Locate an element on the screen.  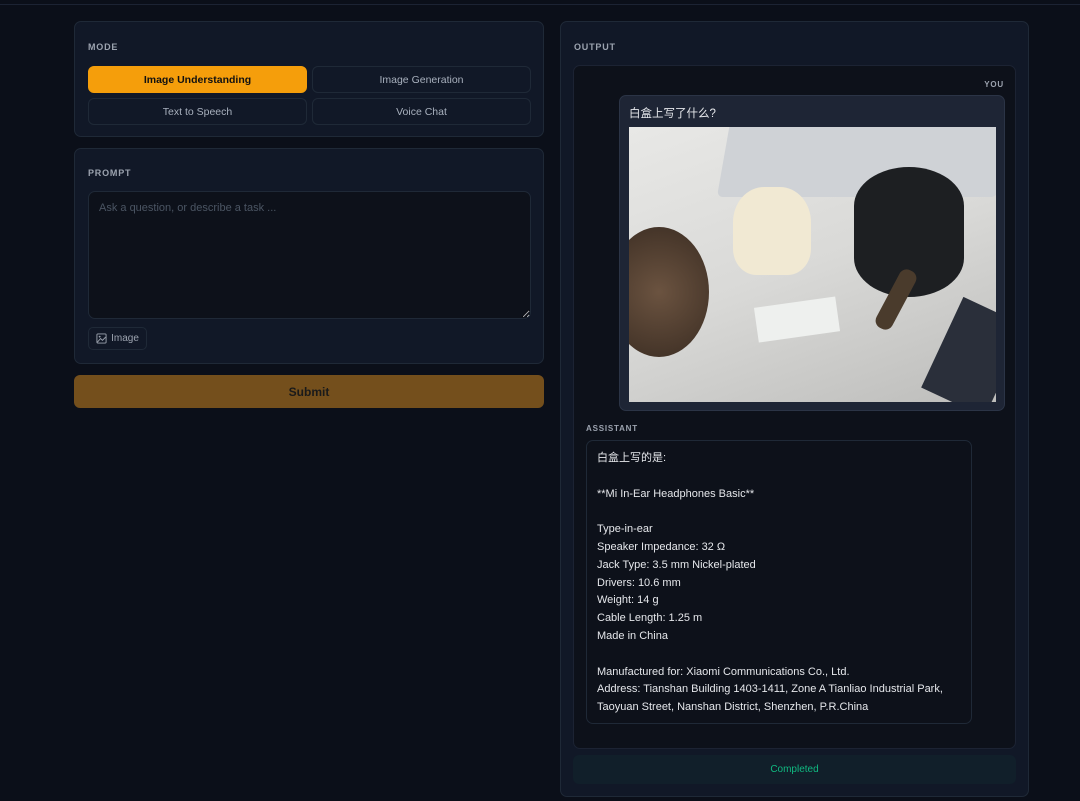
user-message-text: 白盒上写了什么? is located at coordinates (672, 114).